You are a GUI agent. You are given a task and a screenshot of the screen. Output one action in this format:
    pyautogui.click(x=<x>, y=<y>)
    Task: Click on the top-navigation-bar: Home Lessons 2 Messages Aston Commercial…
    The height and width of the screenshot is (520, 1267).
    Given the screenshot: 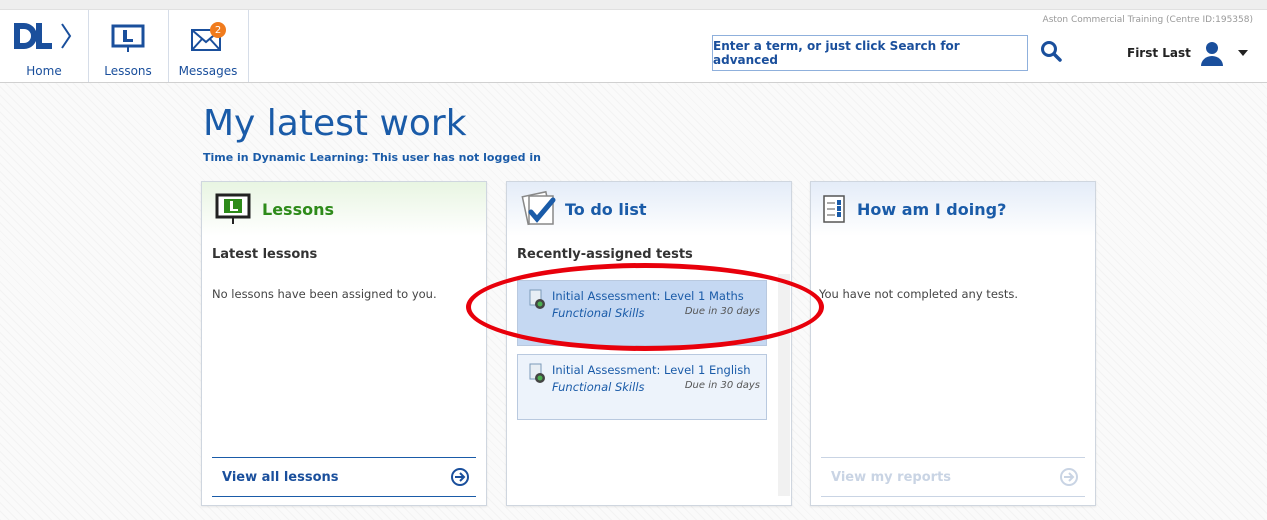 What is the action you would take?
    pyautogui.click(x=633, y=46)
    